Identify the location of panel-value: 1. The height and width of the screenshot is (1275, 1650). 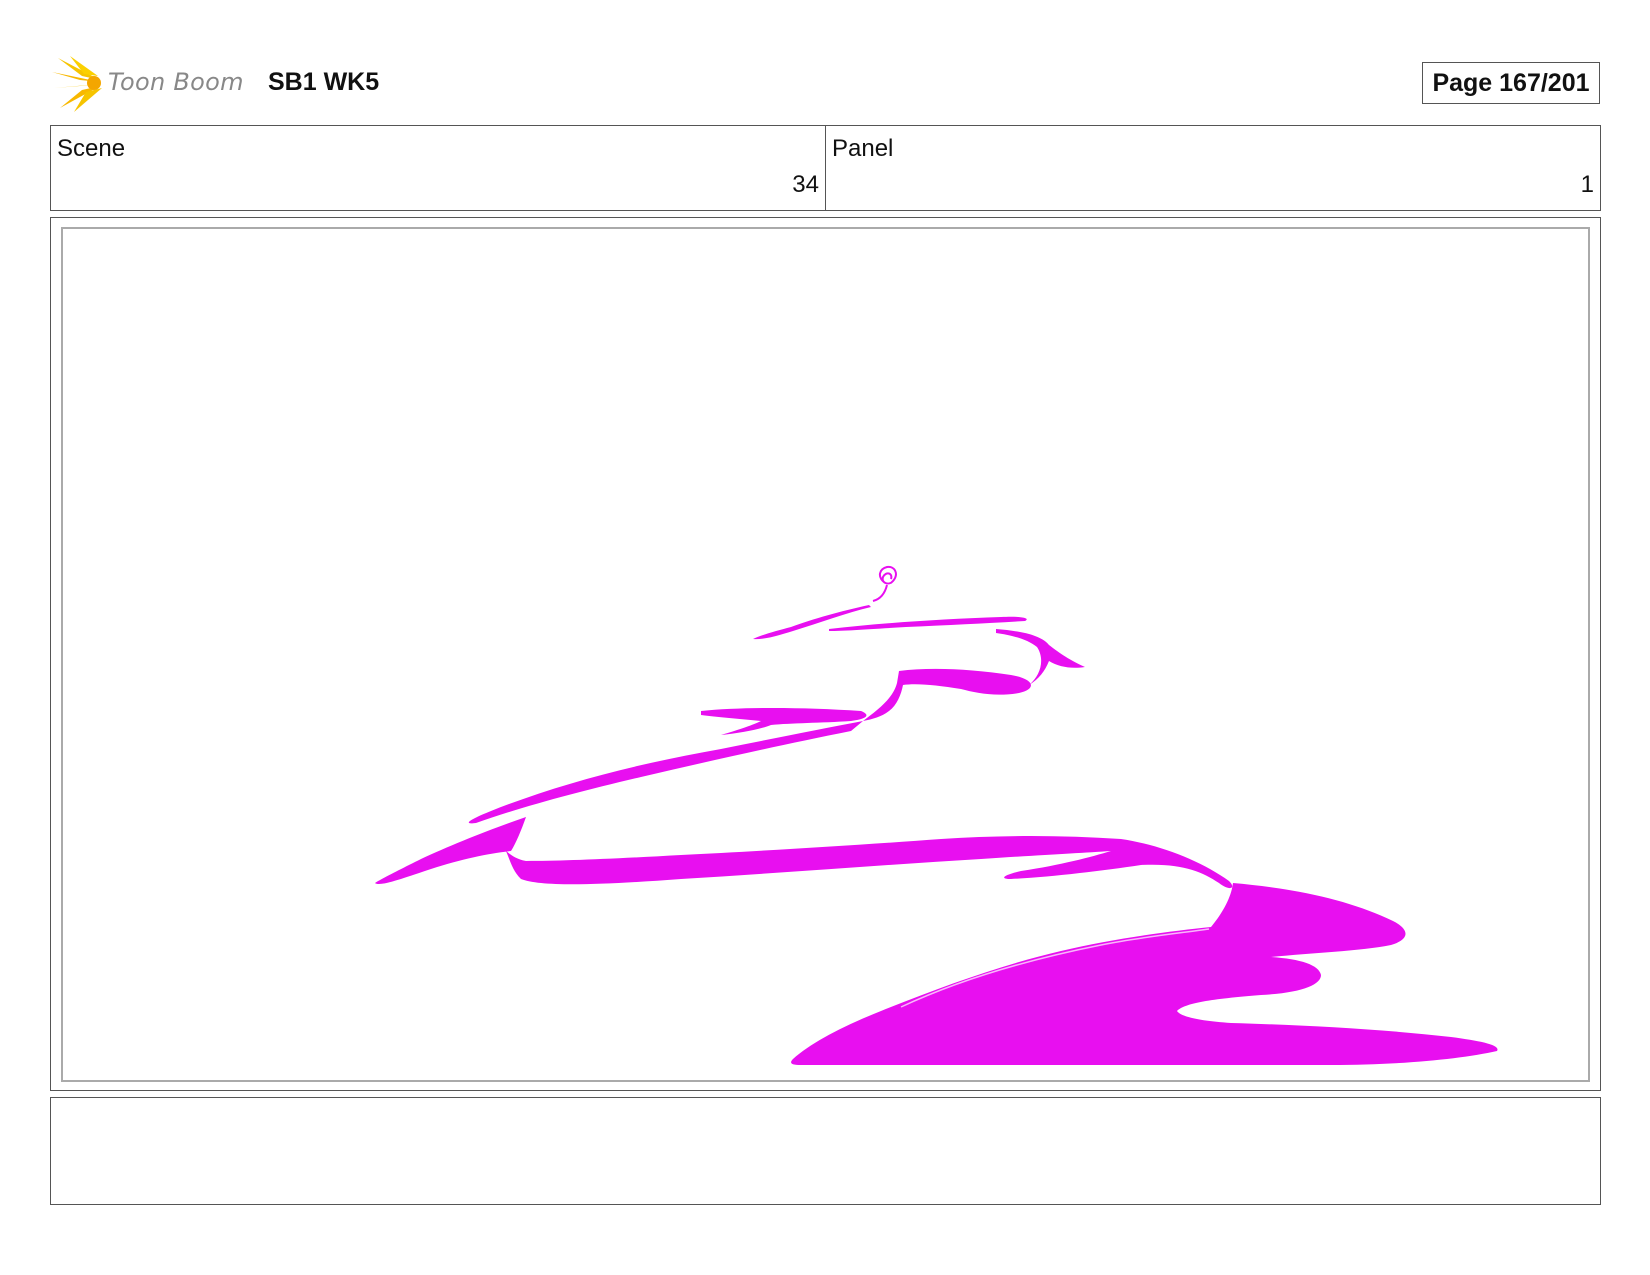
(1587, 184).